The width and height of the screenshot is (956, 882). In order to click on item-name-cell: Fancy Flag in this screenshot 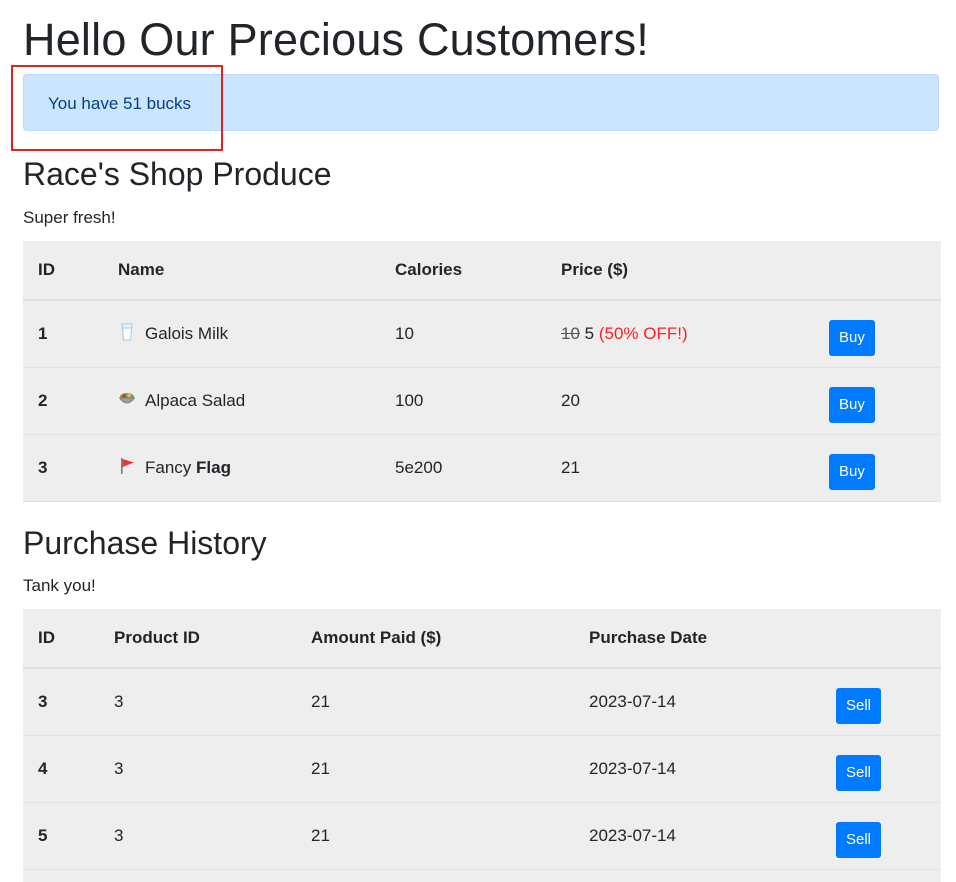, I will do `click(241, 468)`.